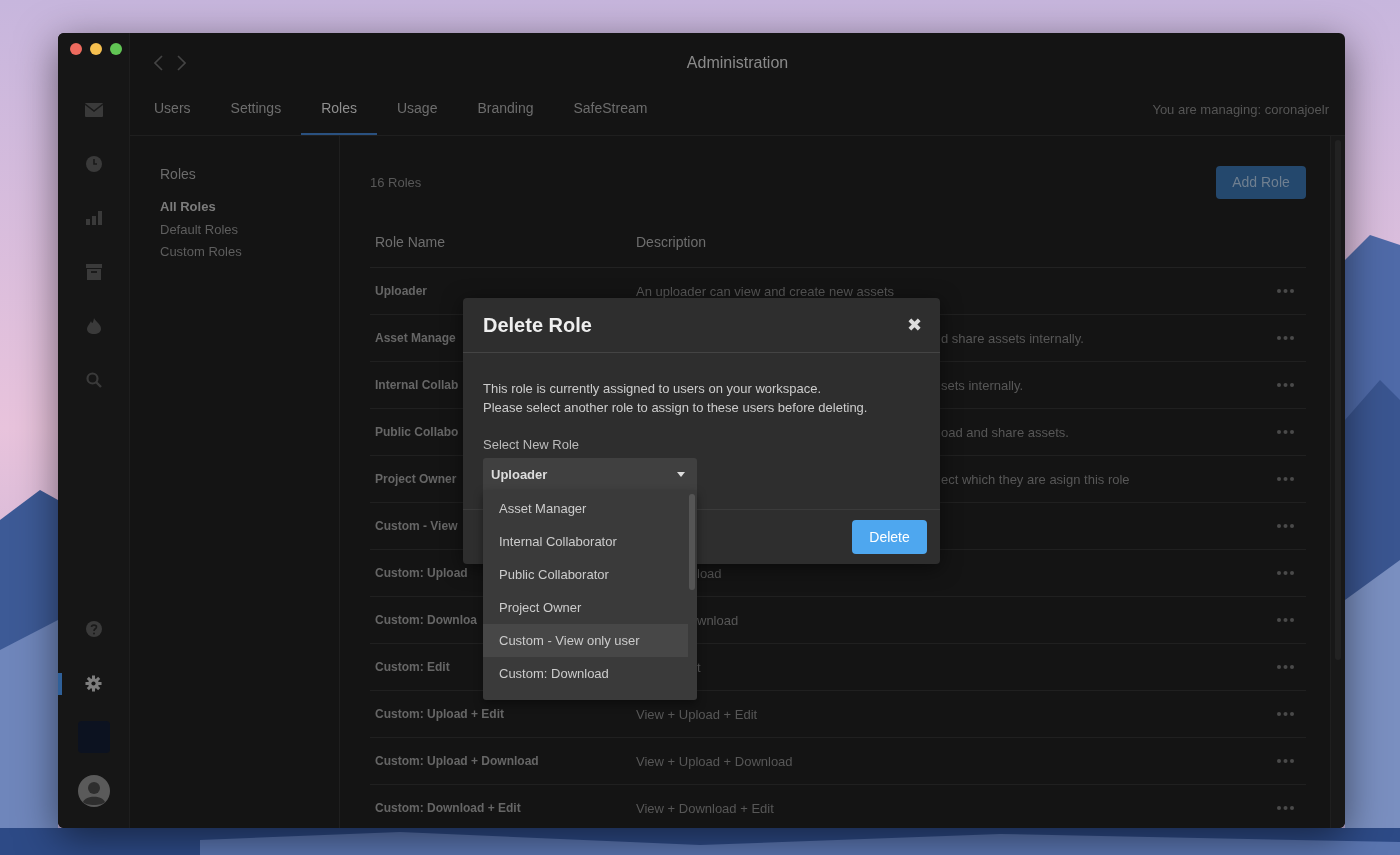 This screenshot has height=855, width=1400. What do you see at coordinates (396, 182) in the screenshot?
I see `role-count: 16 Roles` at bounding box center [396, 182].